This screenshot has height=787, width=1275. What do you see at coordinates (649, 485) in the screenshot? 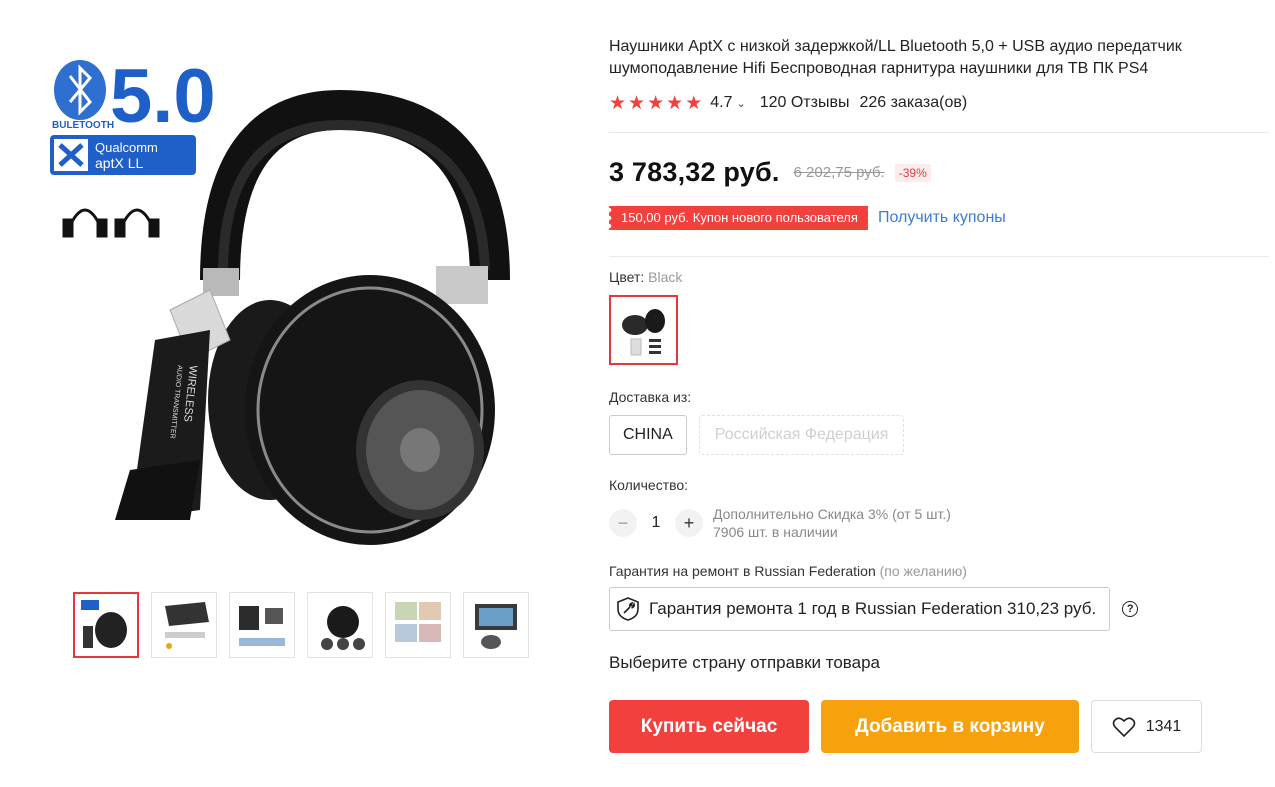
I see `quantity-label: Количество:` at bounding box center [649, 485].